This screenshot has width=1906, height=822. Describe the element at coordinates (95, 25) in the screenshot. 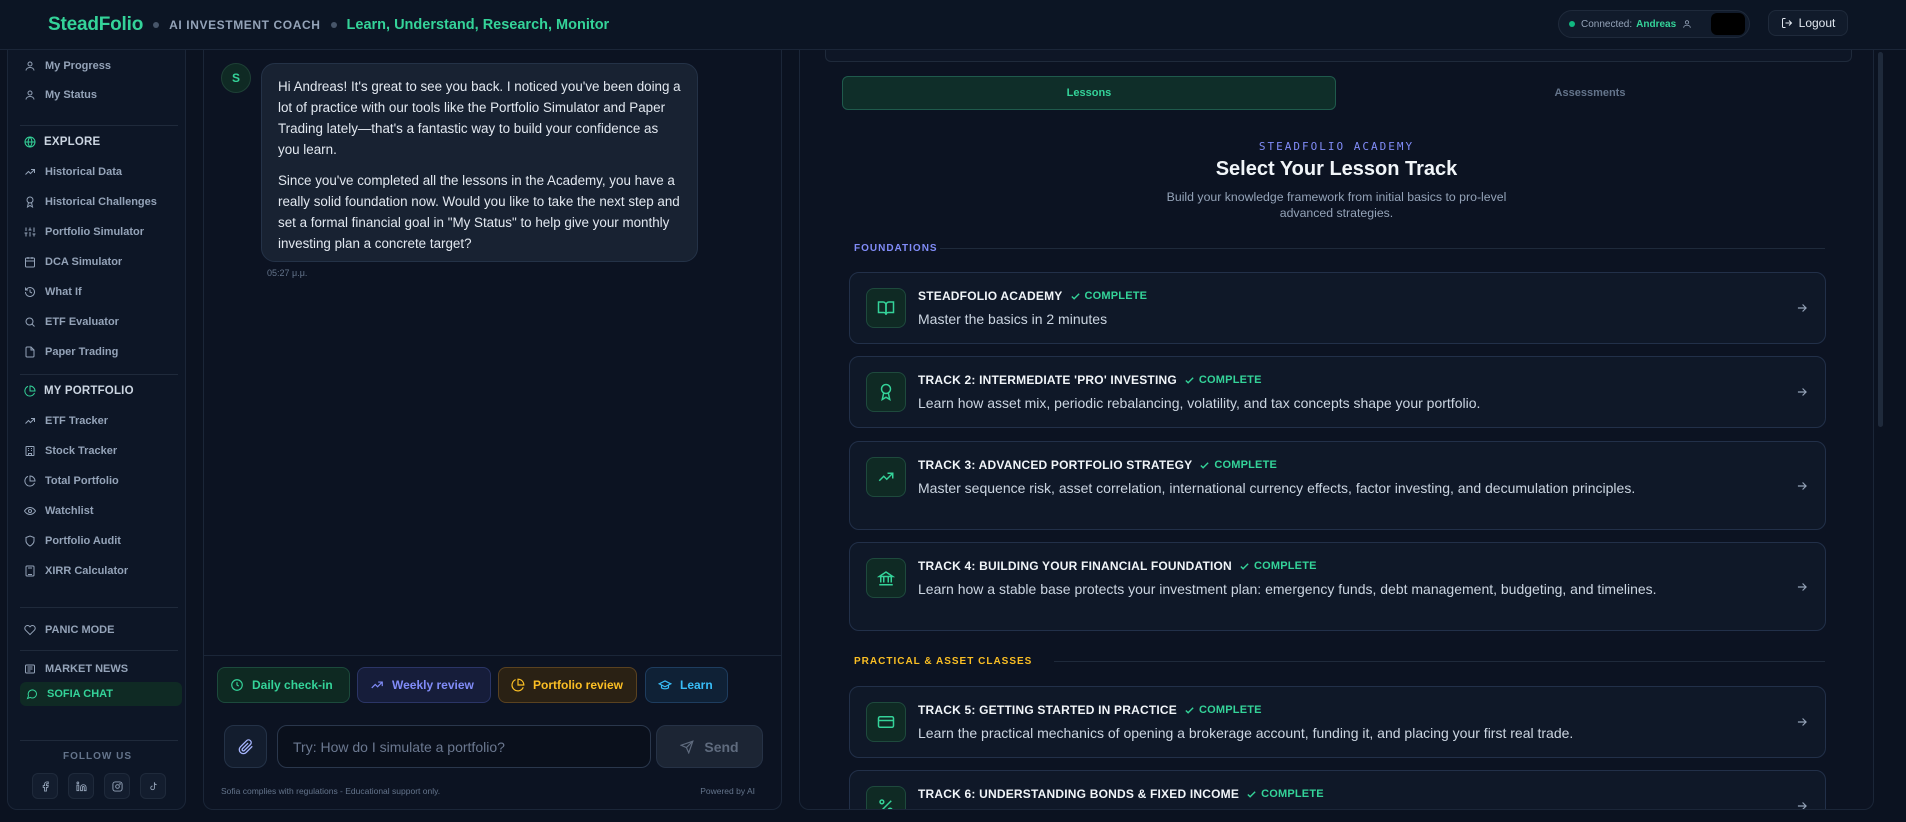

I see `brand-logo: SteadFolio` at that location.